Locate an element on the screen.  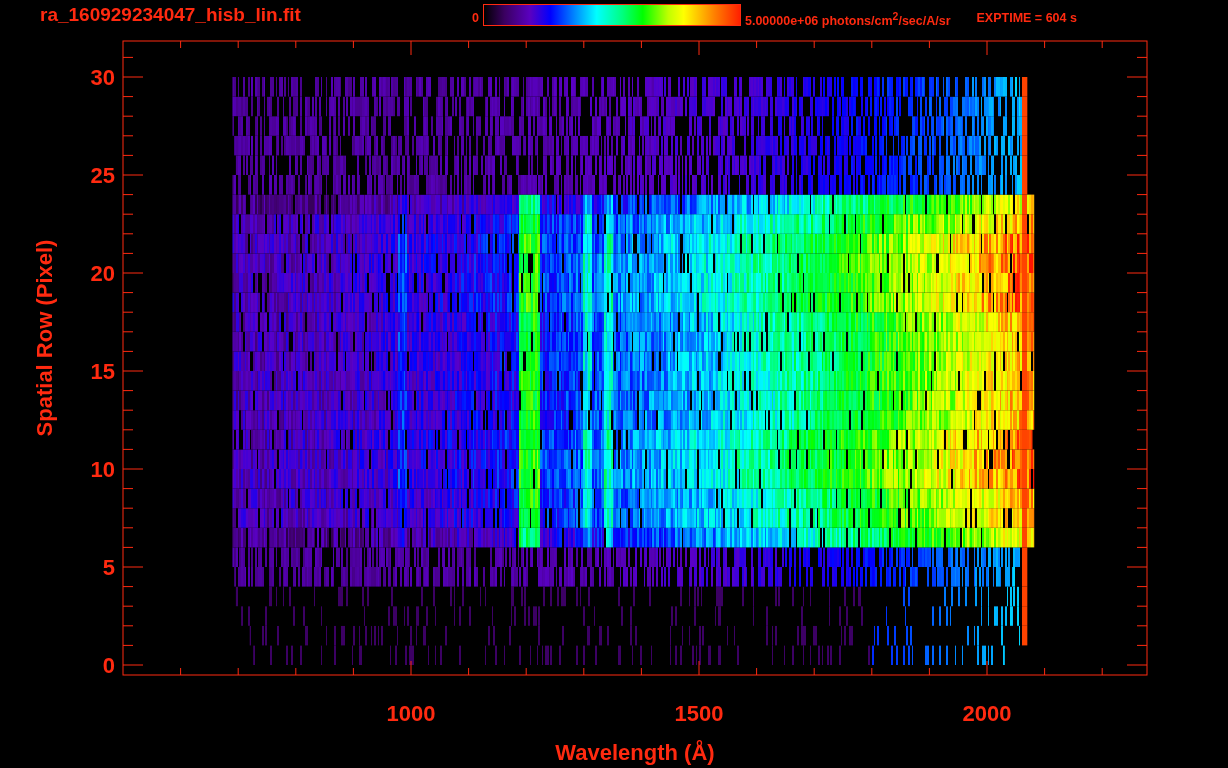
x-tick-label: 1500 is located at coordinates (699, 713).